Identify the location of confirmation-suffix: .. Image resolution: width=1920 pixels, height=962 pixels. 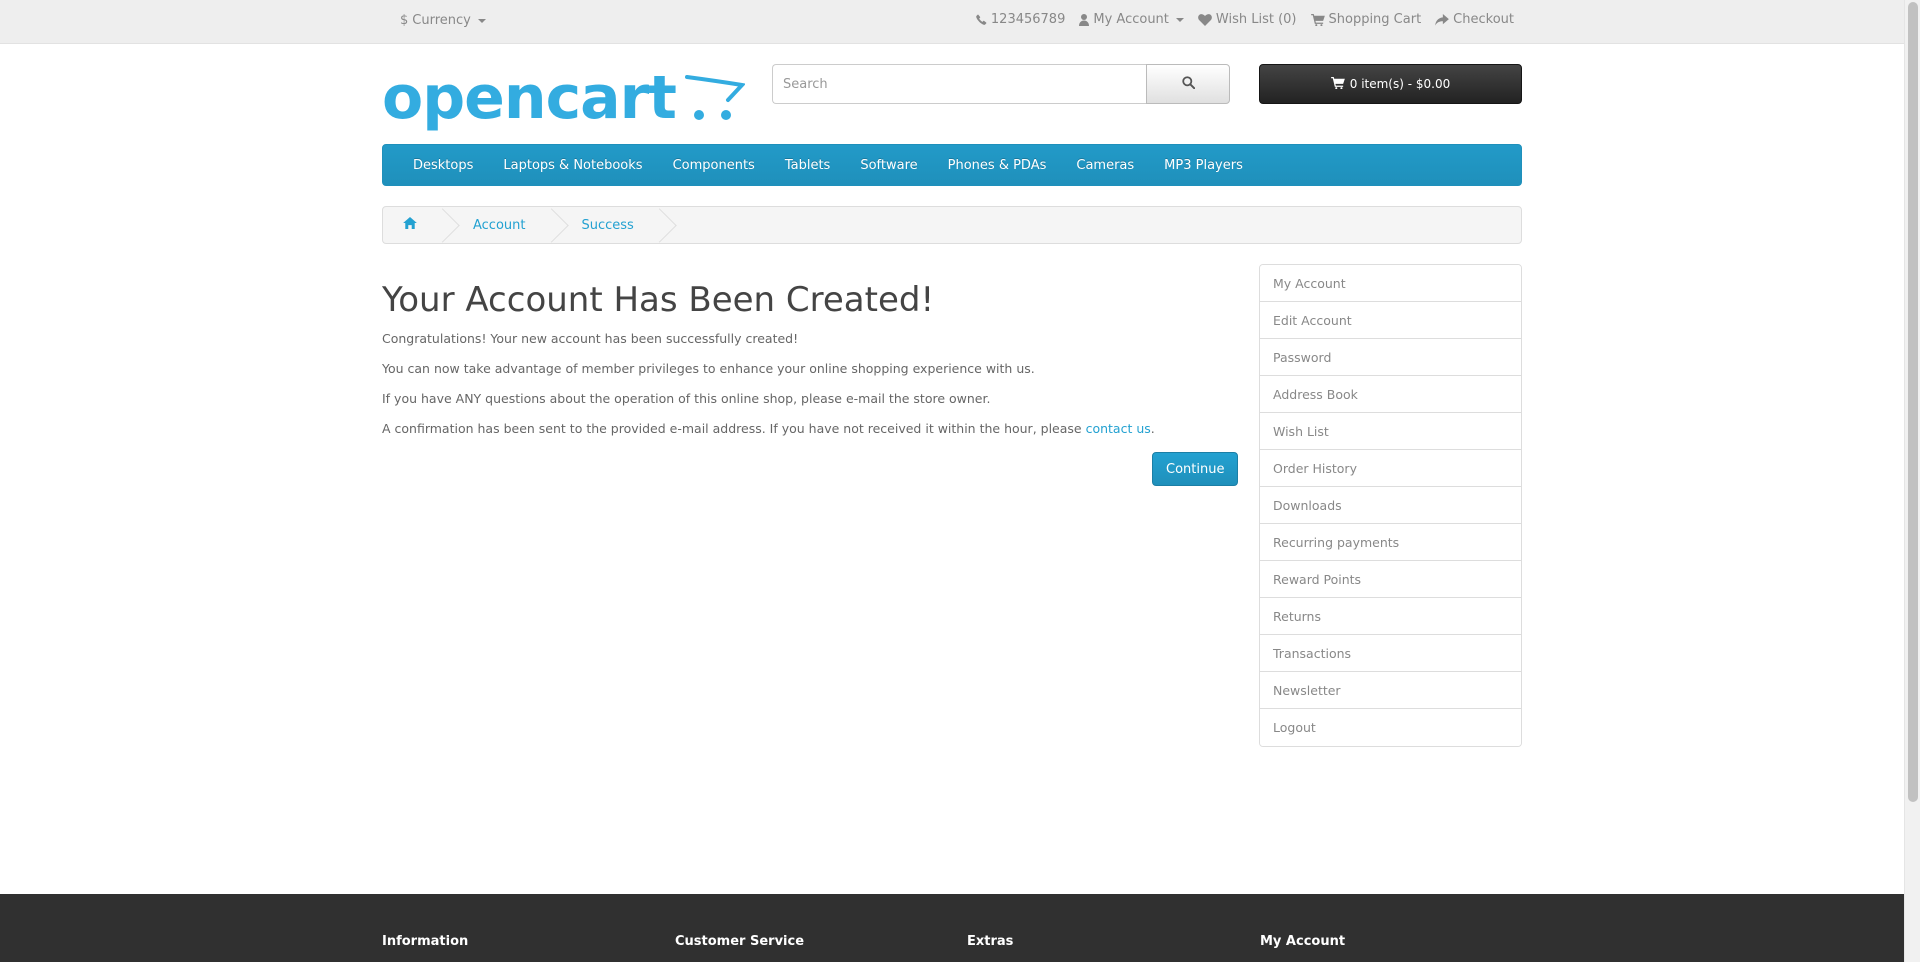
(1152, 428).